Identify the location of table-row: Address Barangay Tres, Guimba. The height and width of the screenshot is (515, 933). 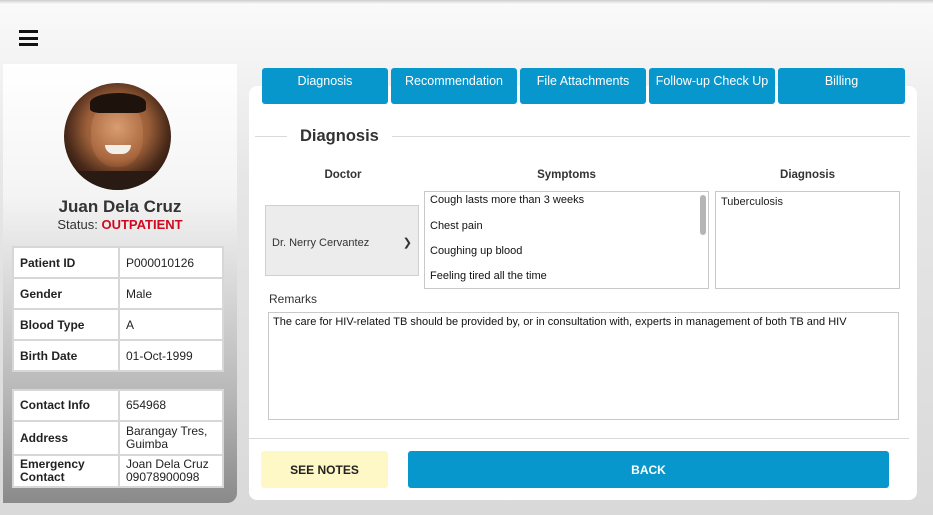
(118, 438).